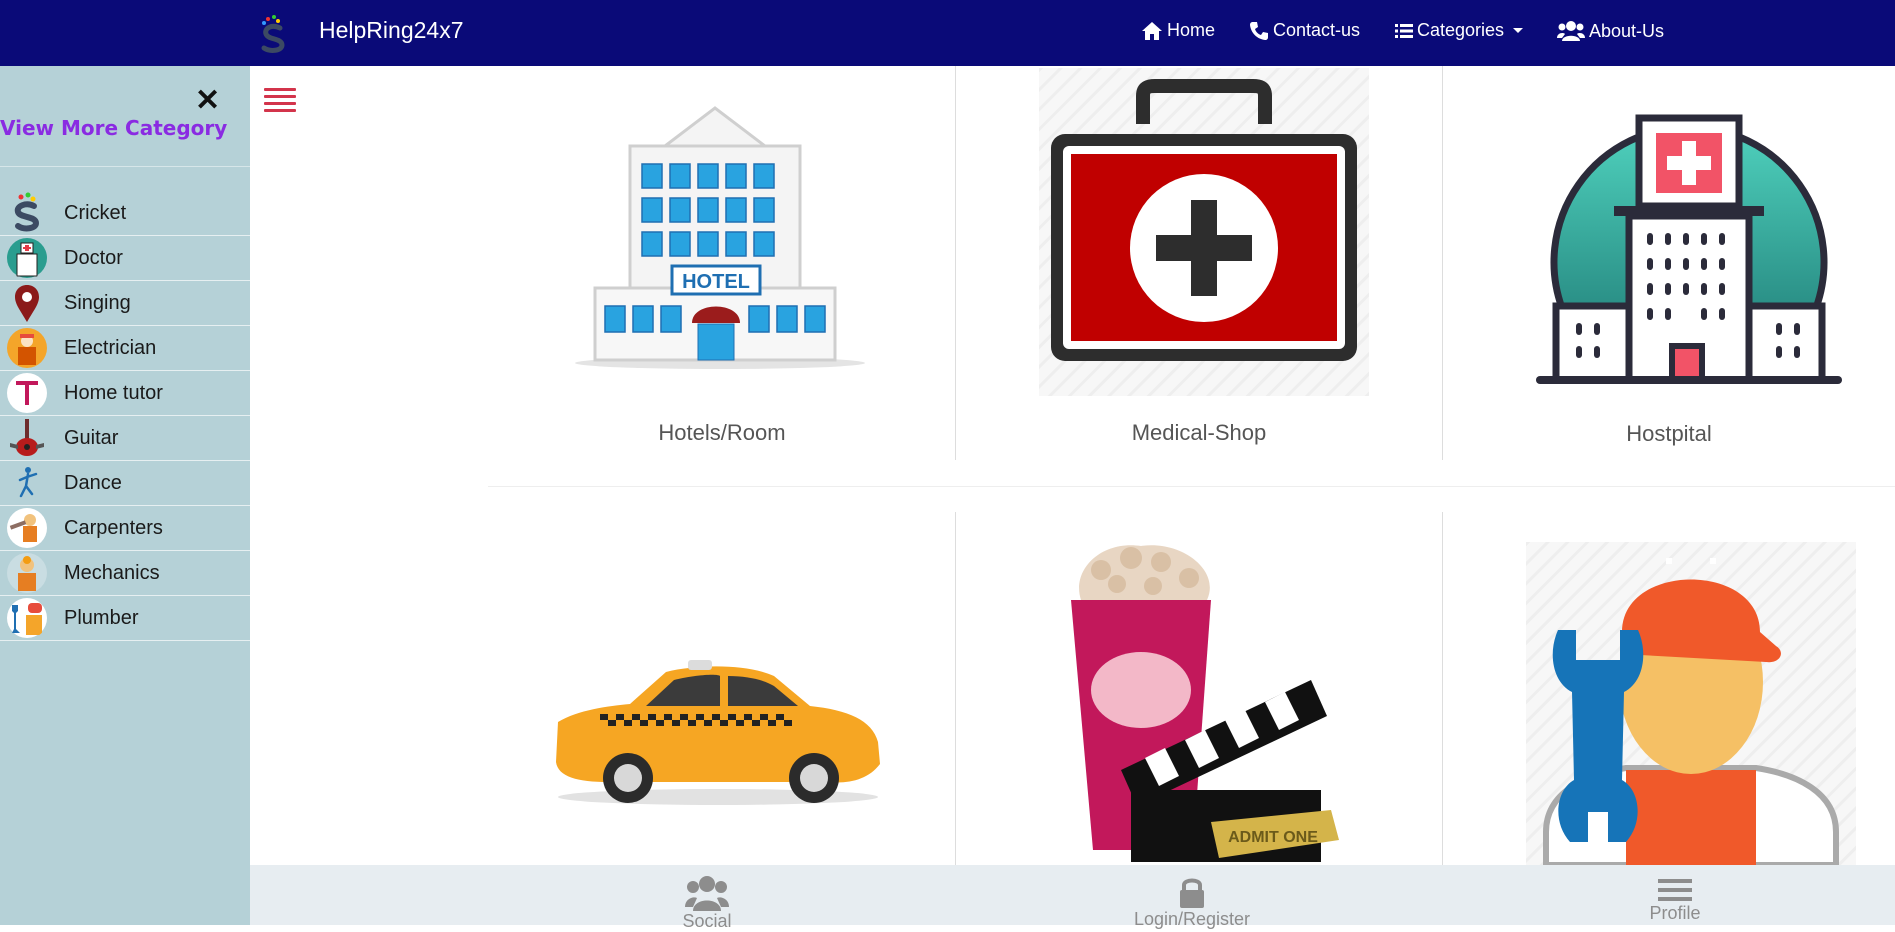  Describe the element at coordinates (27, 258) in the screenshot. I see `hospital-icon` at that location.